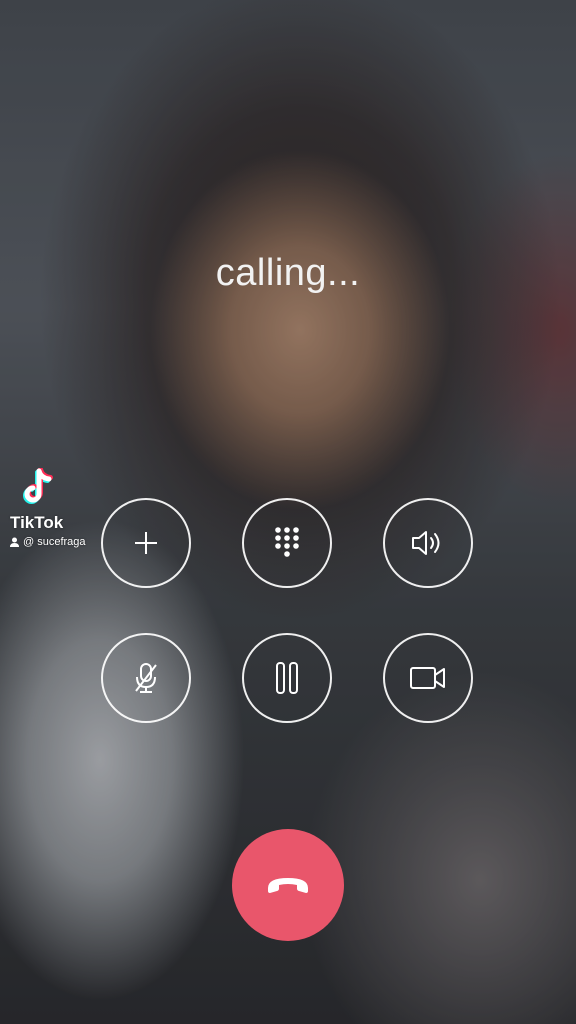 Image resolution: width=576 pixels, height=1024 pixels. I want to click on video-call-button, so click(428, 678).